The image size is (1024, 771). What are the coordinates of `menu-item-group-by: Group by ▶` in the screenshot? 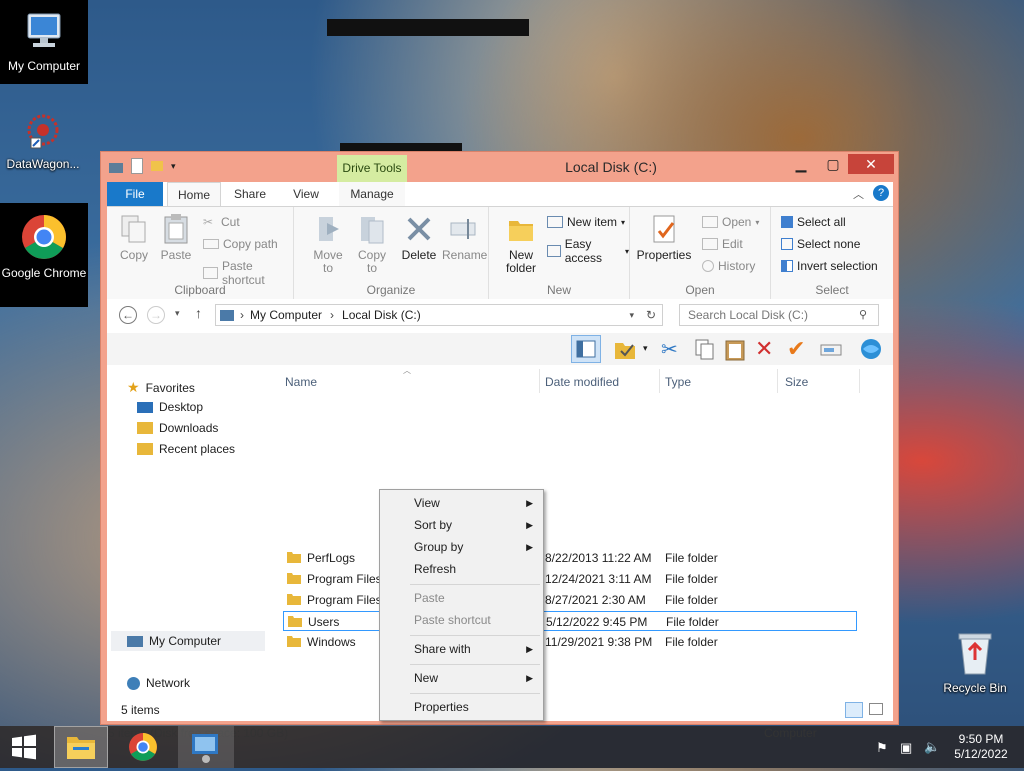 It's located at (461, 547).